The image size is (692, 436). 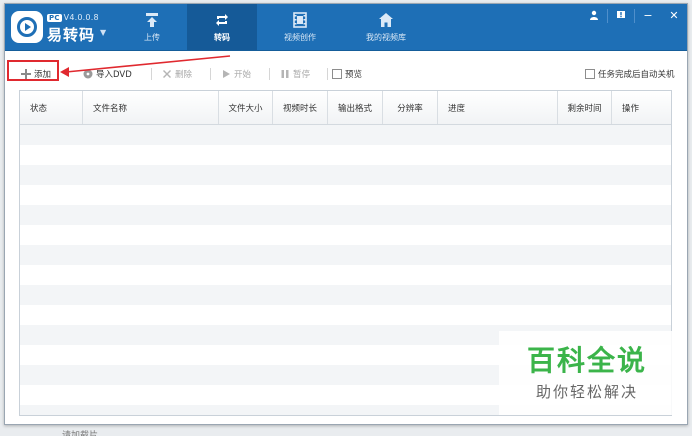 I want to click on toolbar: 添加 导入DVD 删除 开始 暂停 预览 任务完成后自动关机, so click(x=346, y=70).